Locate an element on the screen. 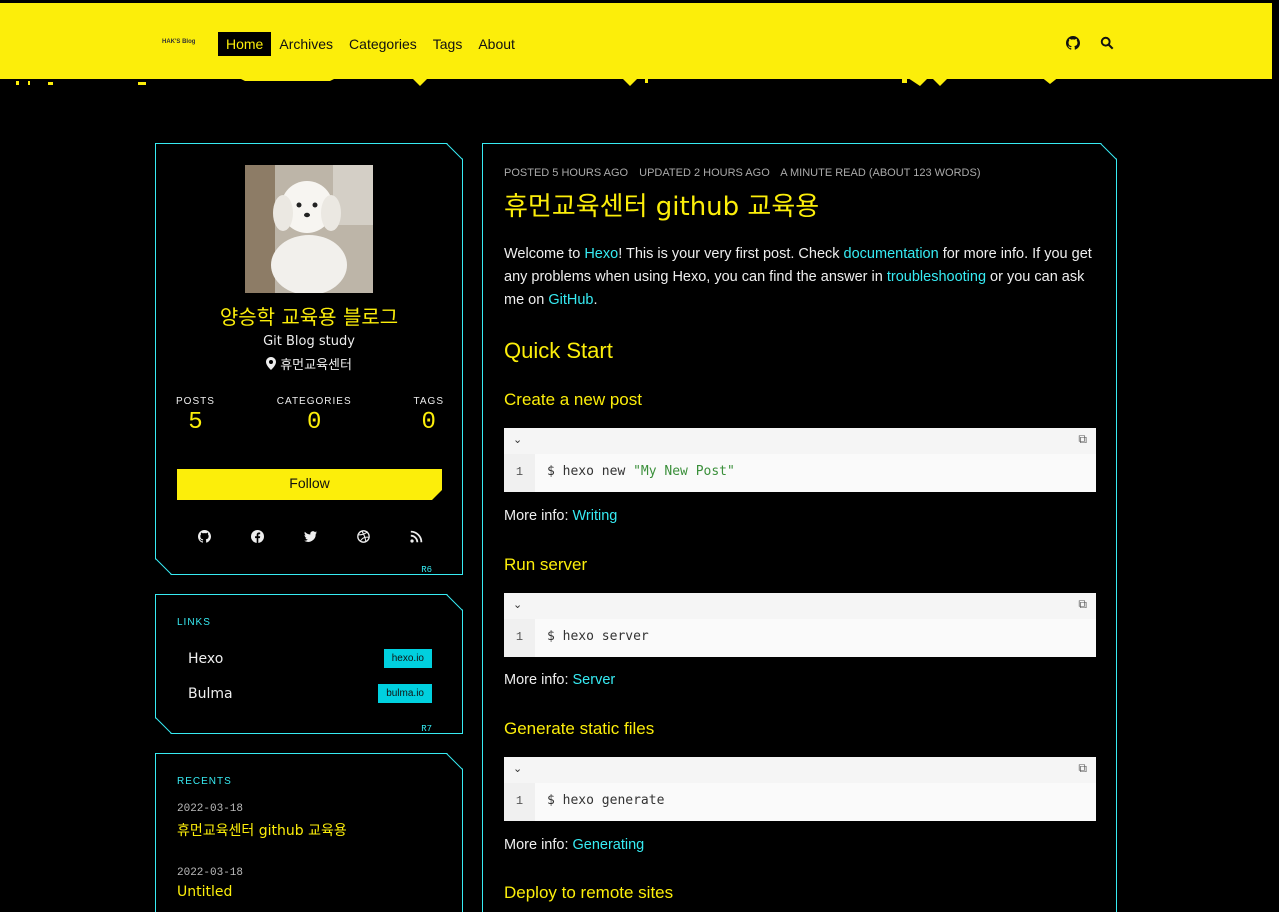 This screenshot has width=1279, height=912. nav-item-about: About is located at coordinates (496, 44).